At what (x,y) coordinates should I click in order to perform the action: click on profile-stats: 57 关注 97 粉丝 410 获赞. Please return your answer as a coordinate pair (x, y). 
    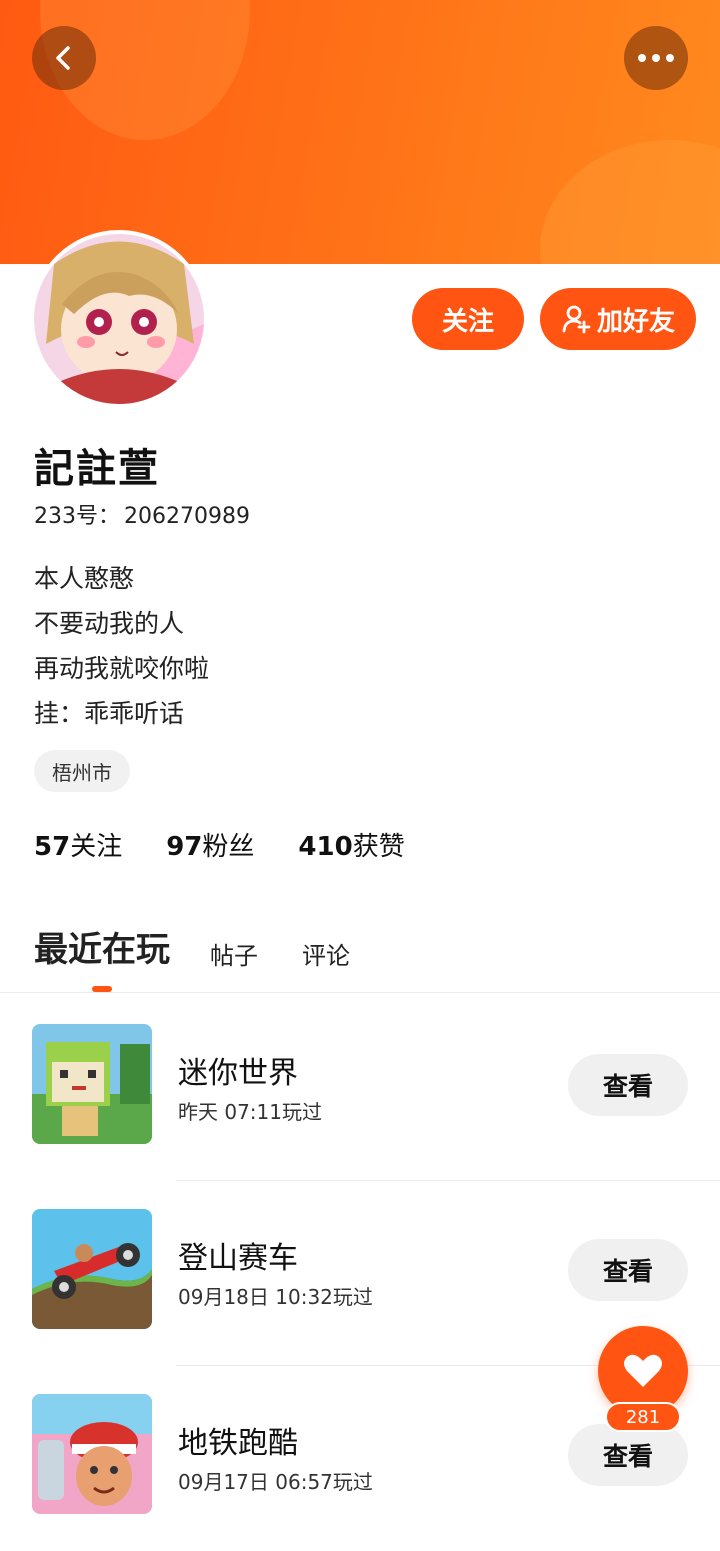
    Looking at the image, I should click on (219, 844).